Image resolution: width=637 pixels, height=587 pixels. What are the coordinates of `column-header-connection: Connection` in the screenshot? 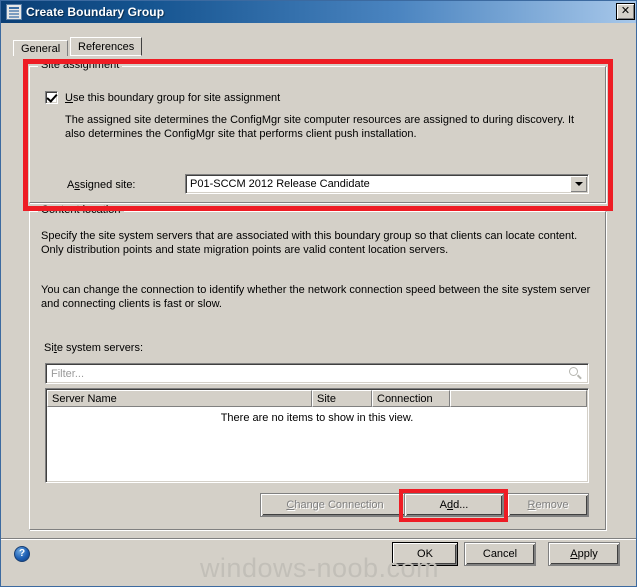 It's located at (411, 398).